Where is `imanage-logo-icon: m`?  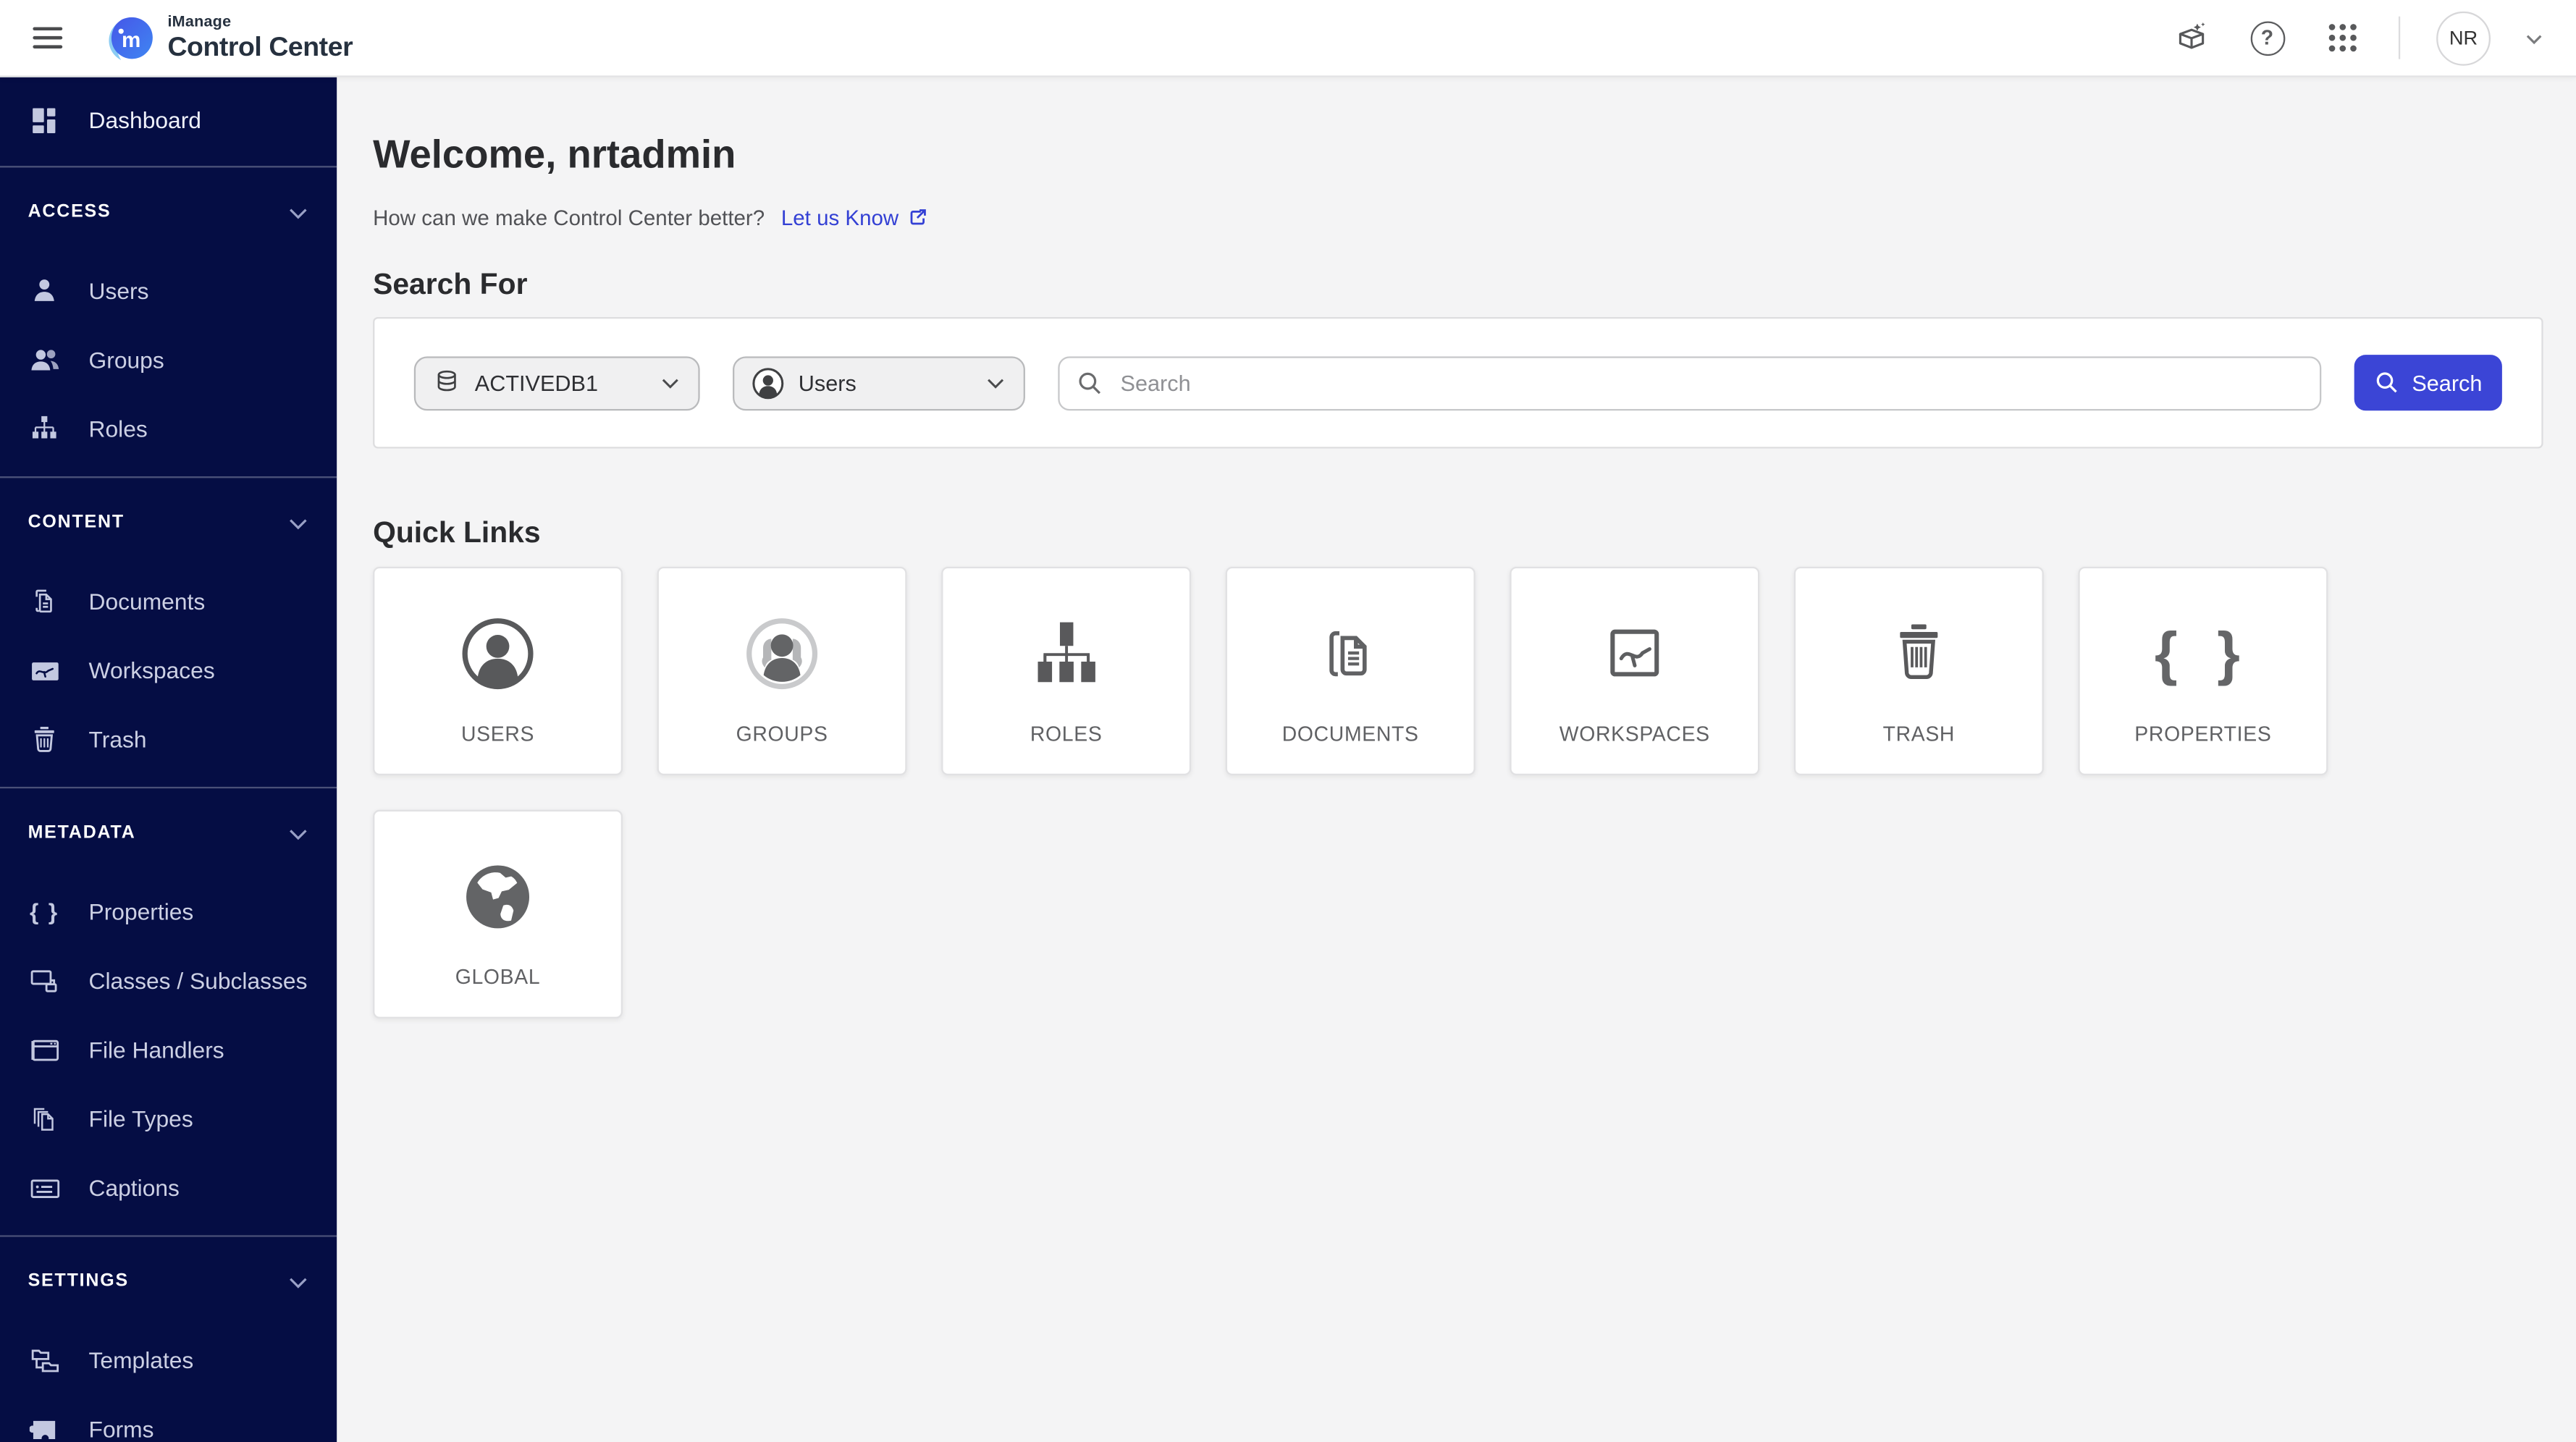 imanage-logo-icon: m is located at coordinates (129, 38).